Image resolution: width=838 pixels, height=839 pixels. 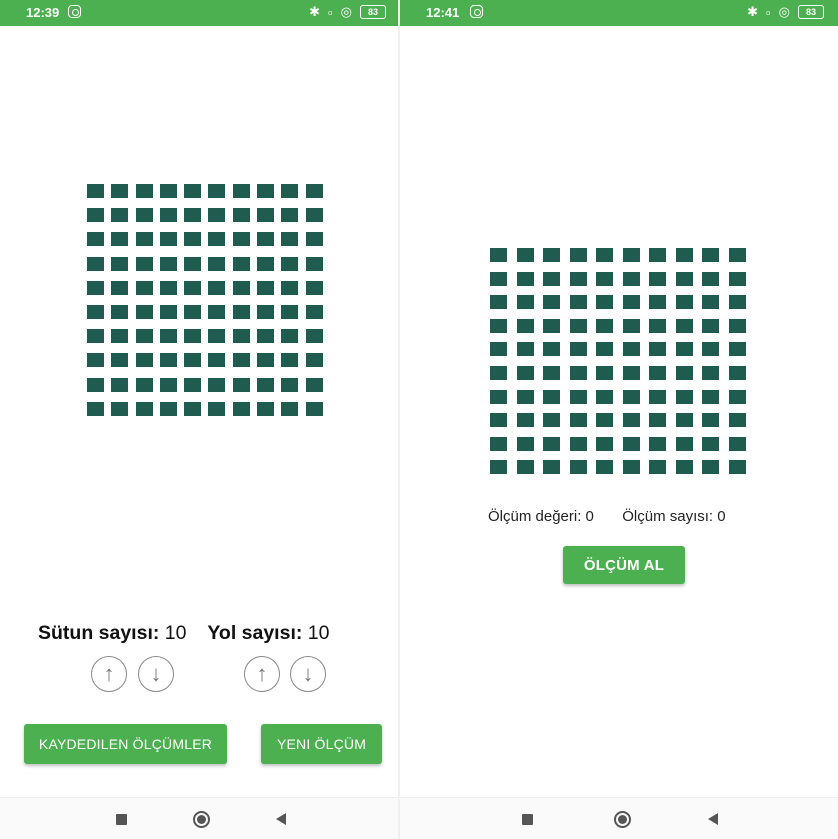 I want to click on status-time: 12:39, so click(x=43, y=12).